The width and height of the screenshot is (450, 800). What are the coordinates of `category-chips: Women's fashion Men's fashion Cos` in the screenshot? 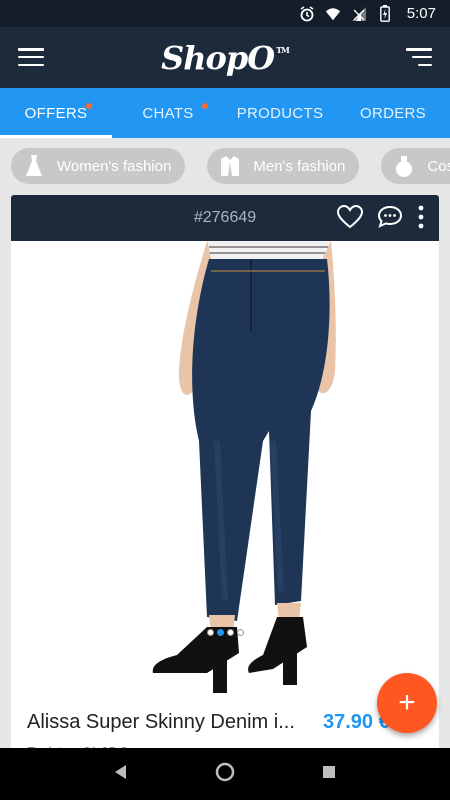 It's located at (225, 166).